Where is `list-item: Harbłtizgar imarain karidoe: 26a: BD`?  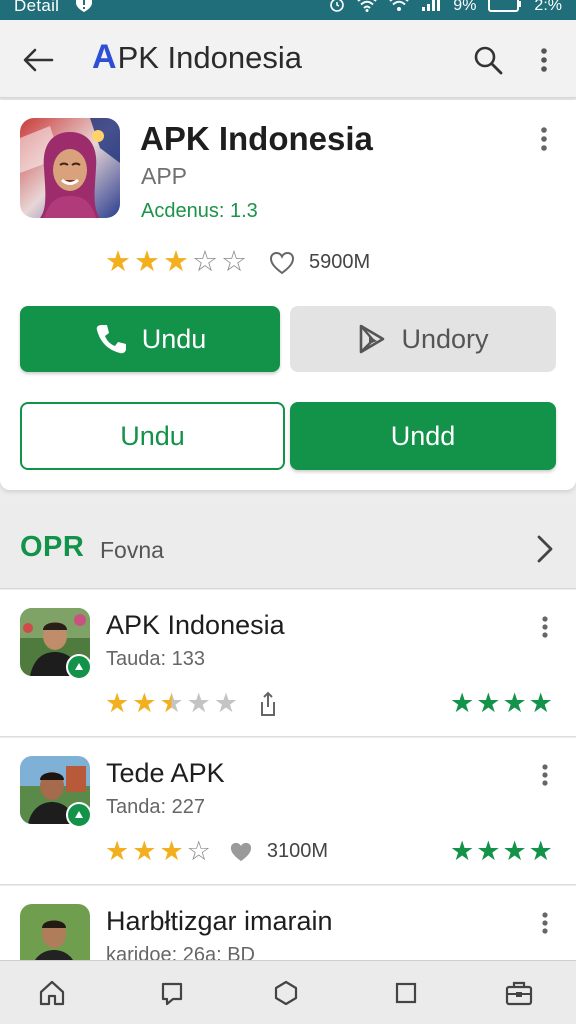 list-item: Harbłtizgar imarain karidoe: 26a: BD is located at coordinates (288, 923).